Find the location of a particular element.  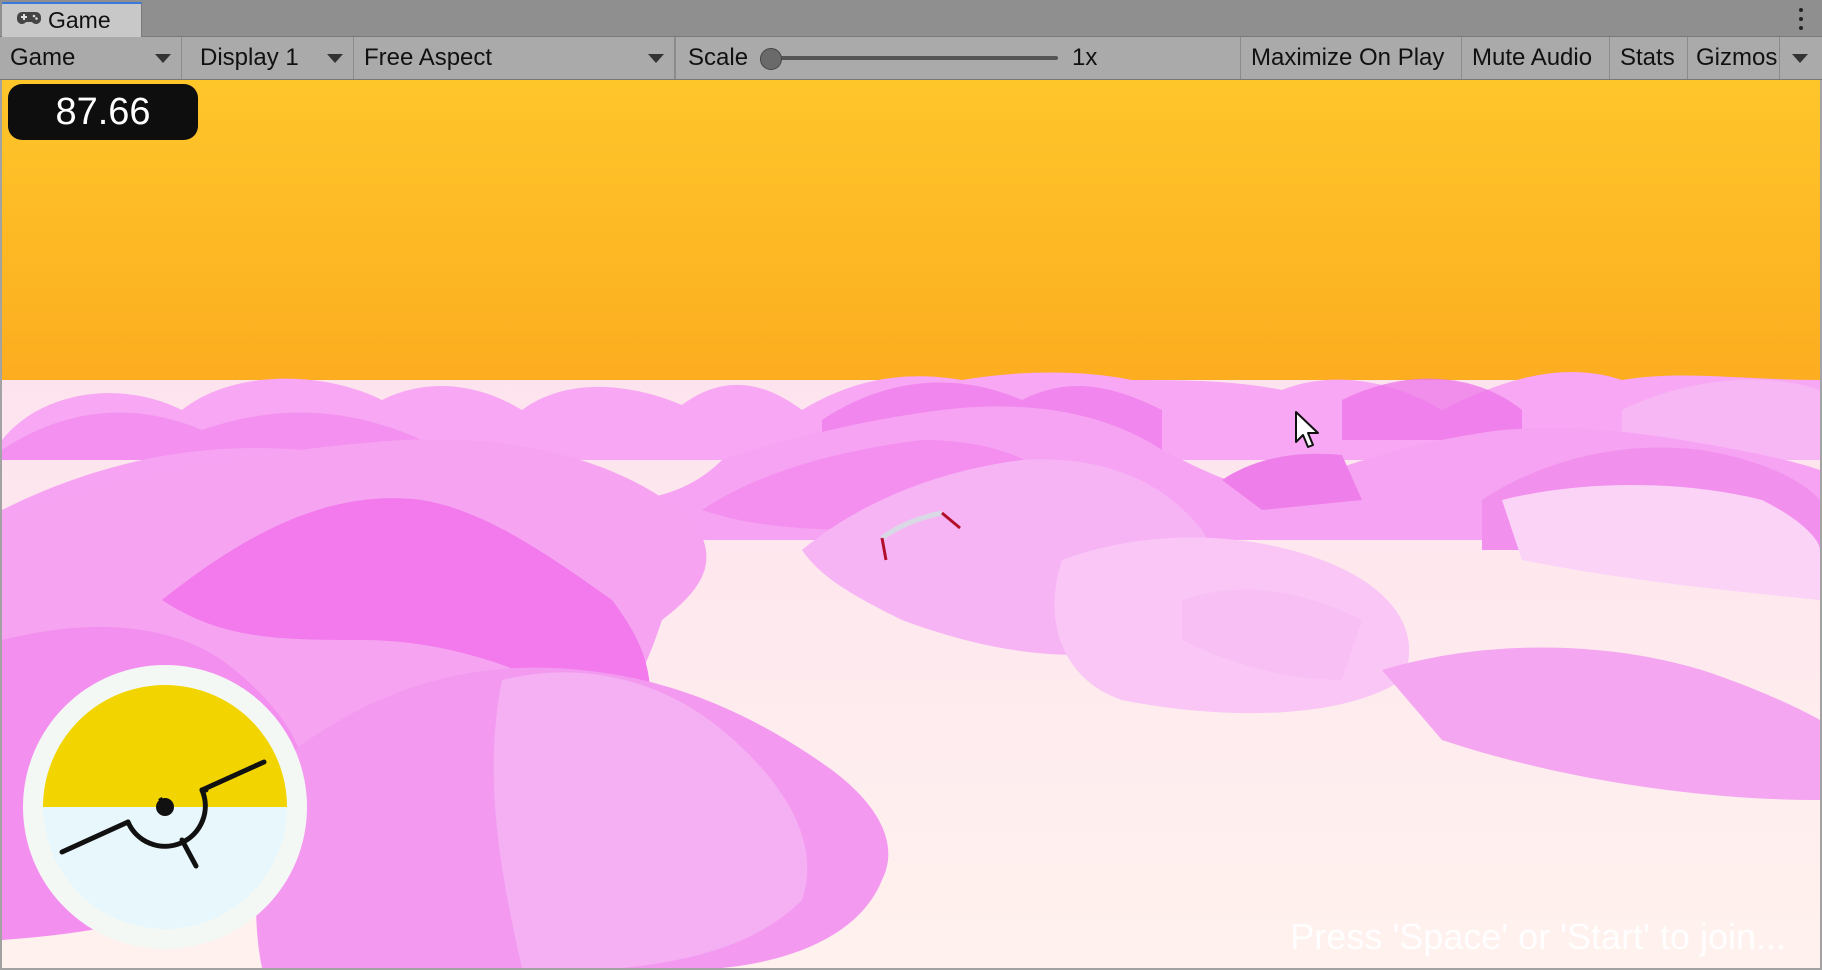

mouse-cursor-icon is located at coordinates (1307, 430).